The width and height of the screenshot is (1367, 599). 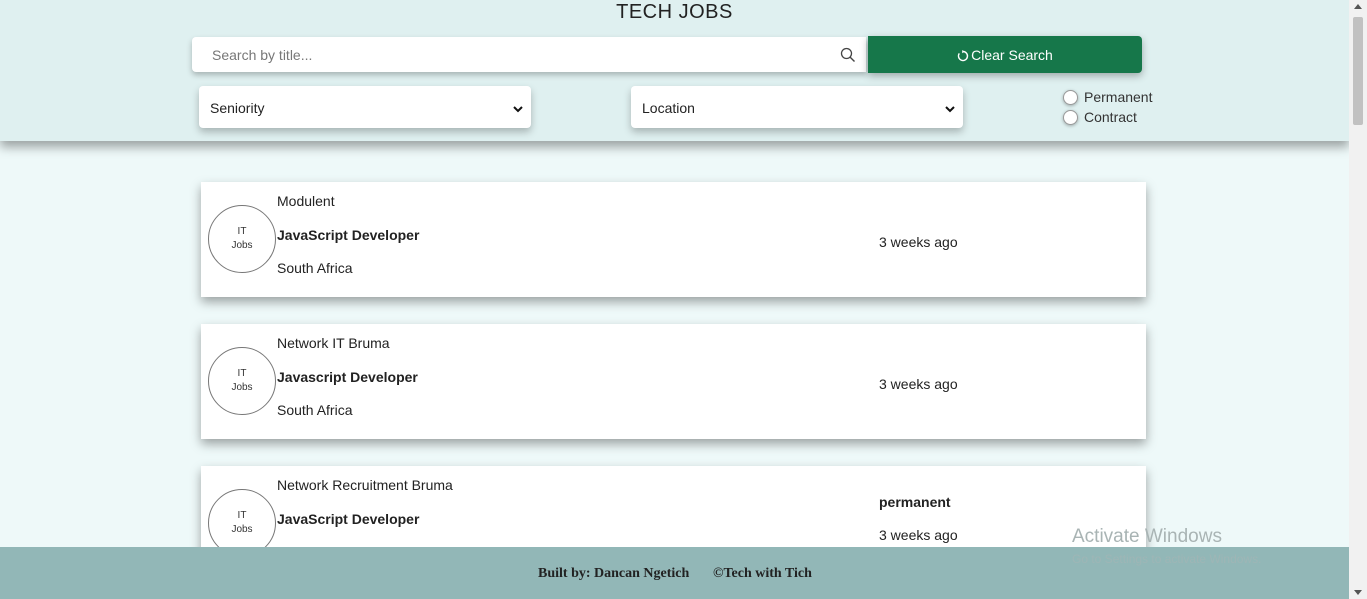 What do you see at coordinates (365, 107) in the screenshot?
I see `seniority-select: Seniority` at bounding box center [365, 107].